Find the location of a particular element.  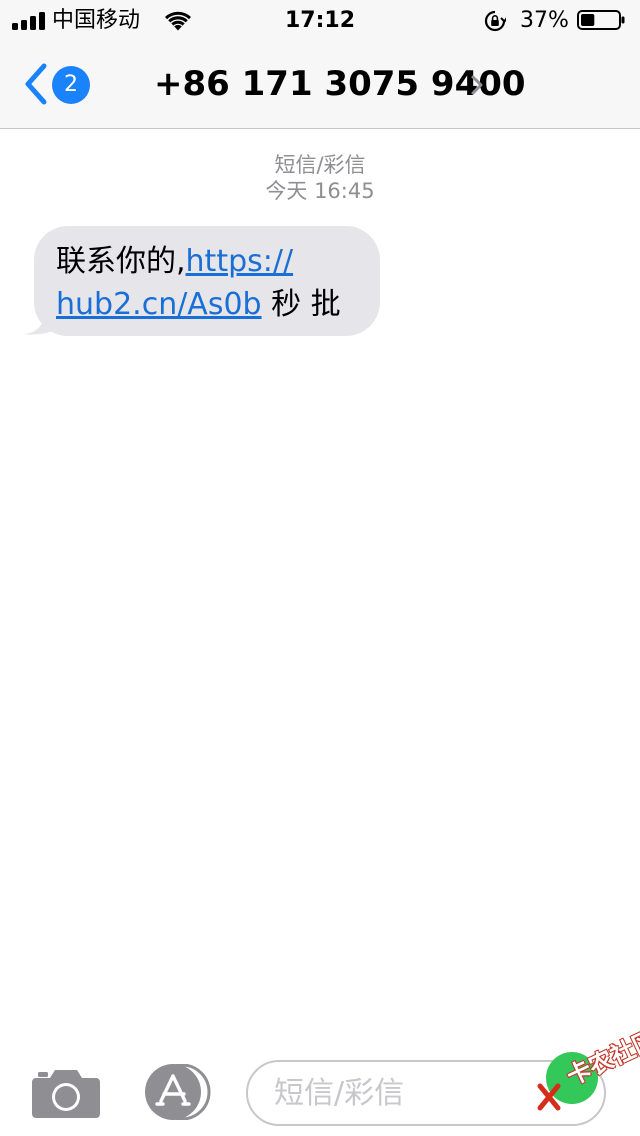

message-text: 联系你的,https:// hub2.cn/As0b 秒 批 is located at coordinates (206, 283).